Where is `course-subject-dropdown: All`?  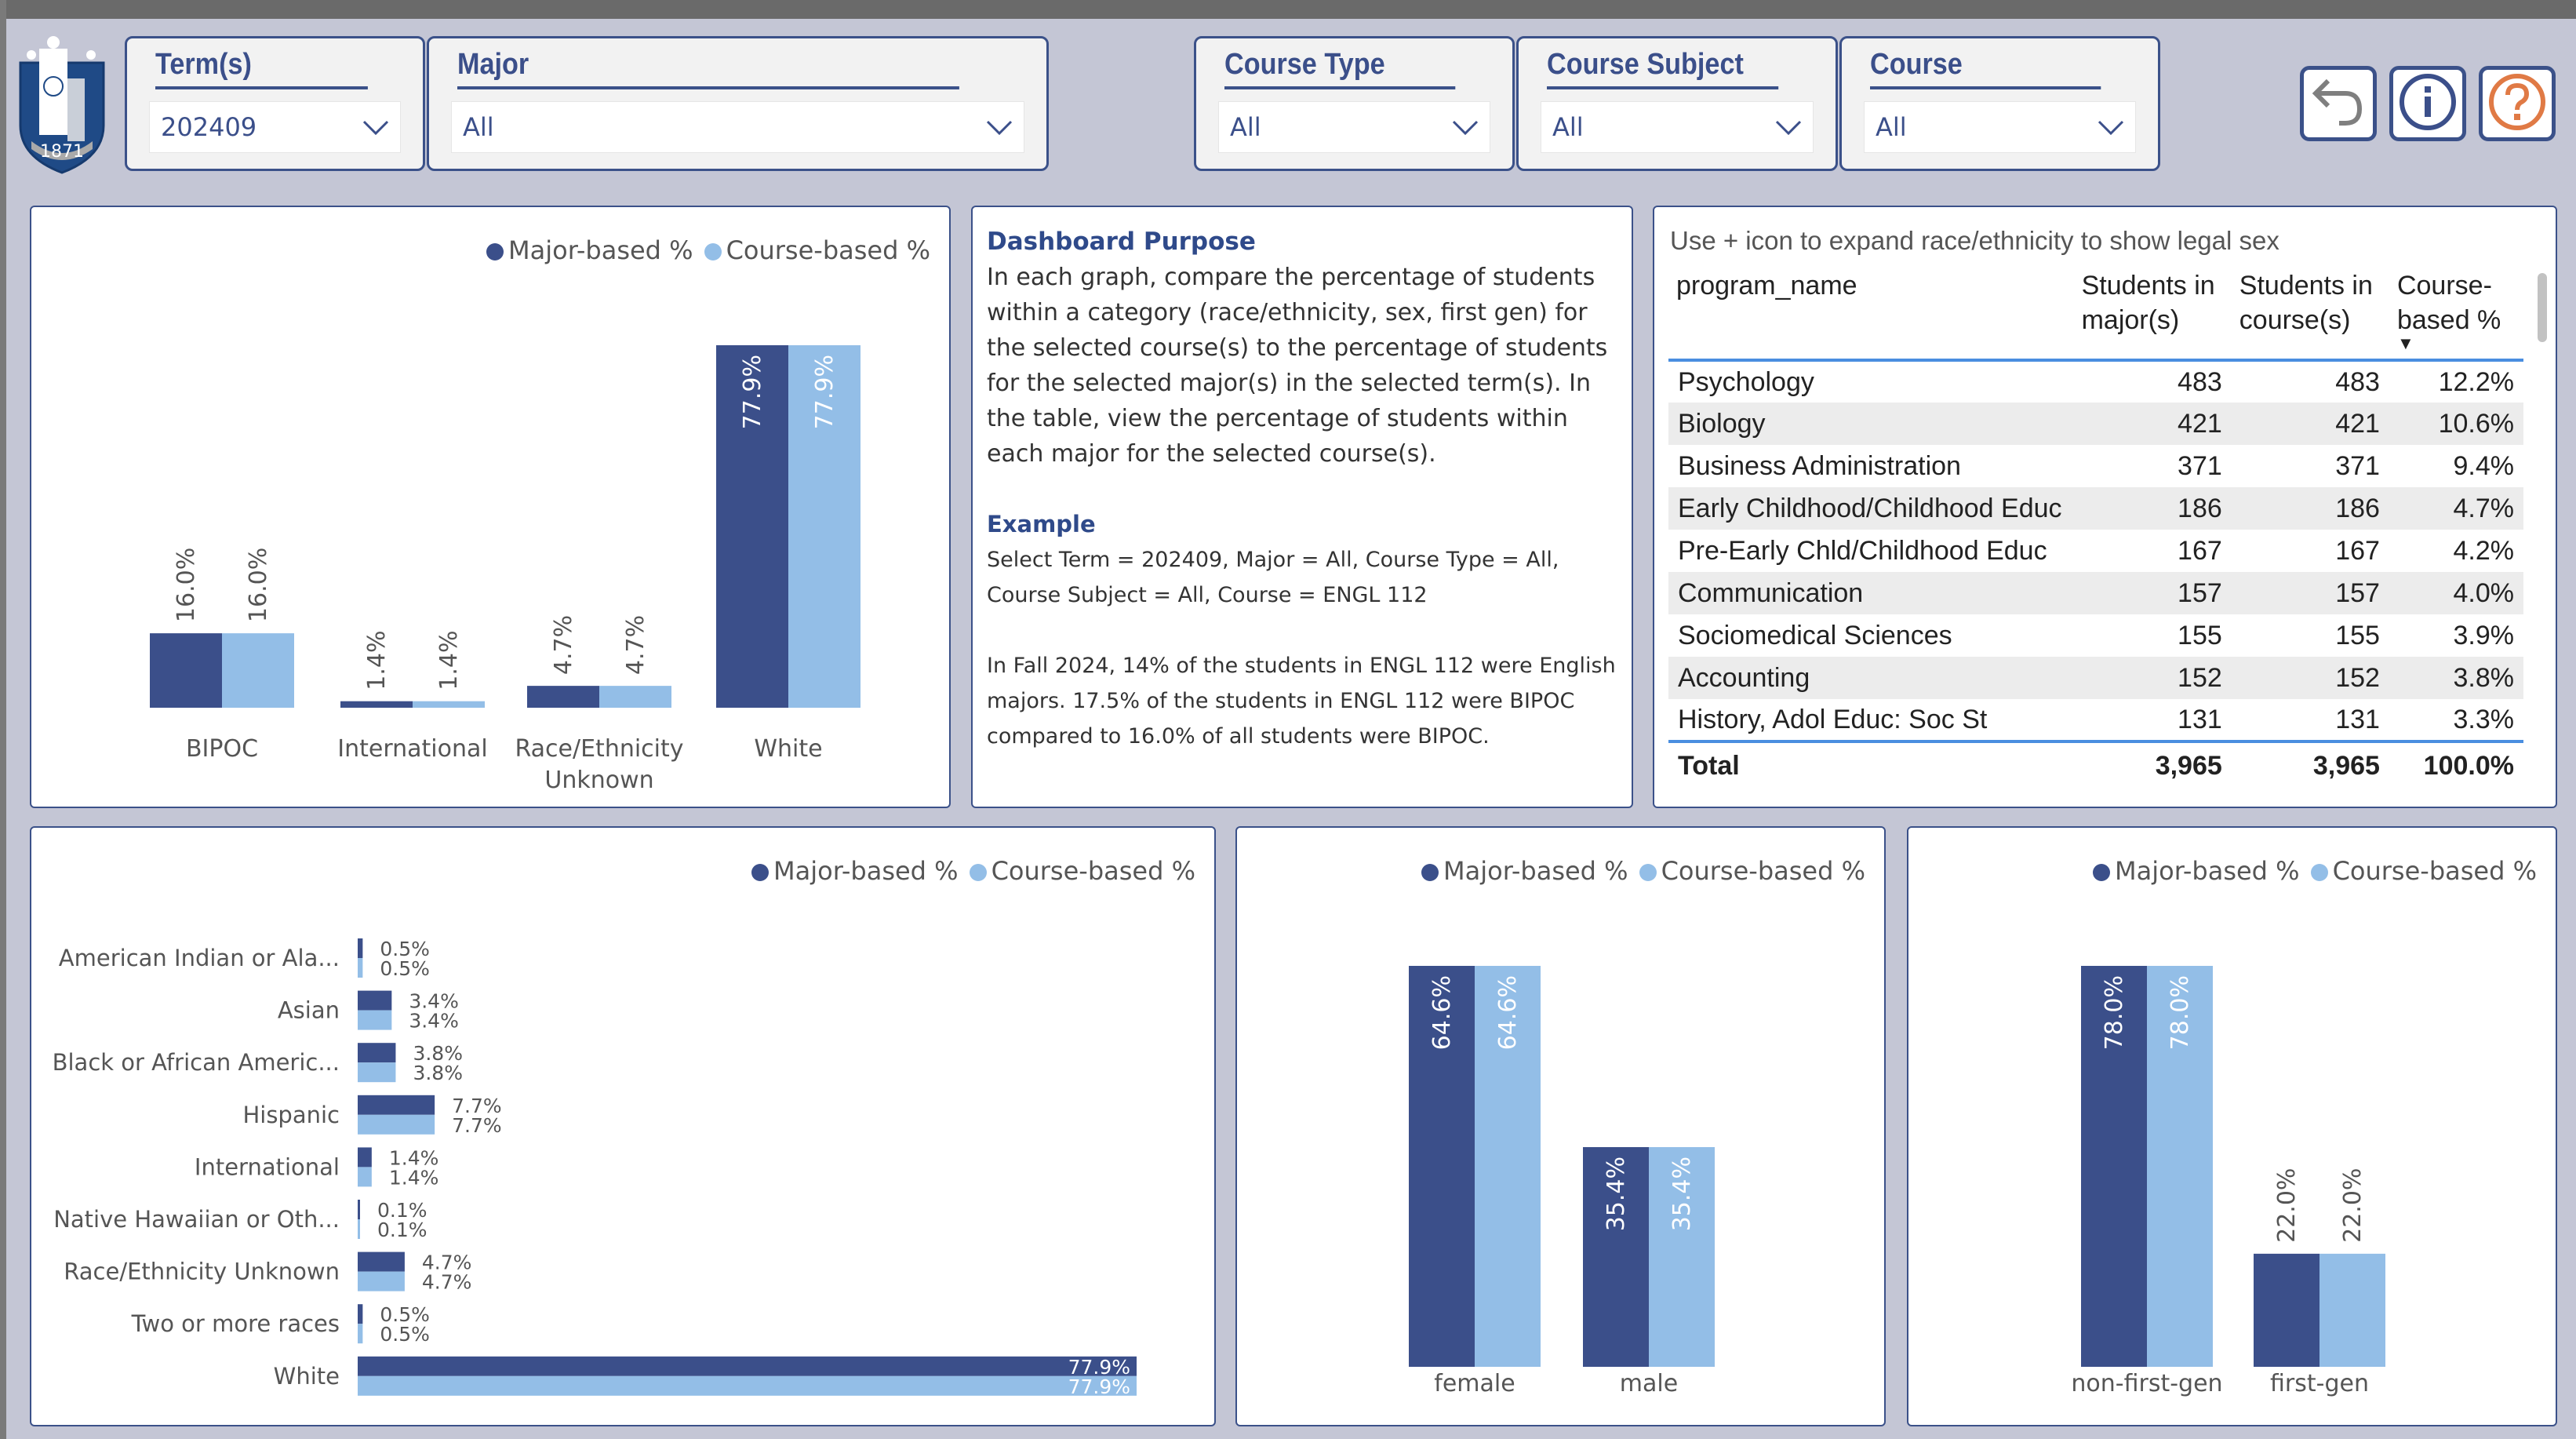
course-subject-dropdown: All is located at coordinates (1677, 127).